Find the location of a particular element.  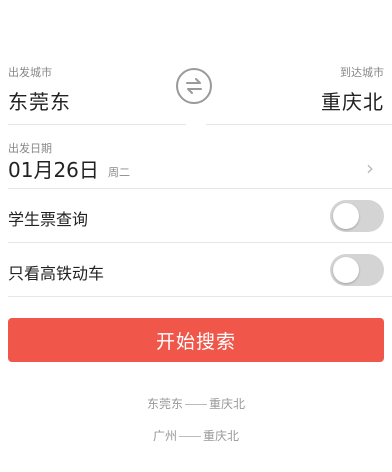

departure-city: 东莞东 is located at coordinates (39, 100).